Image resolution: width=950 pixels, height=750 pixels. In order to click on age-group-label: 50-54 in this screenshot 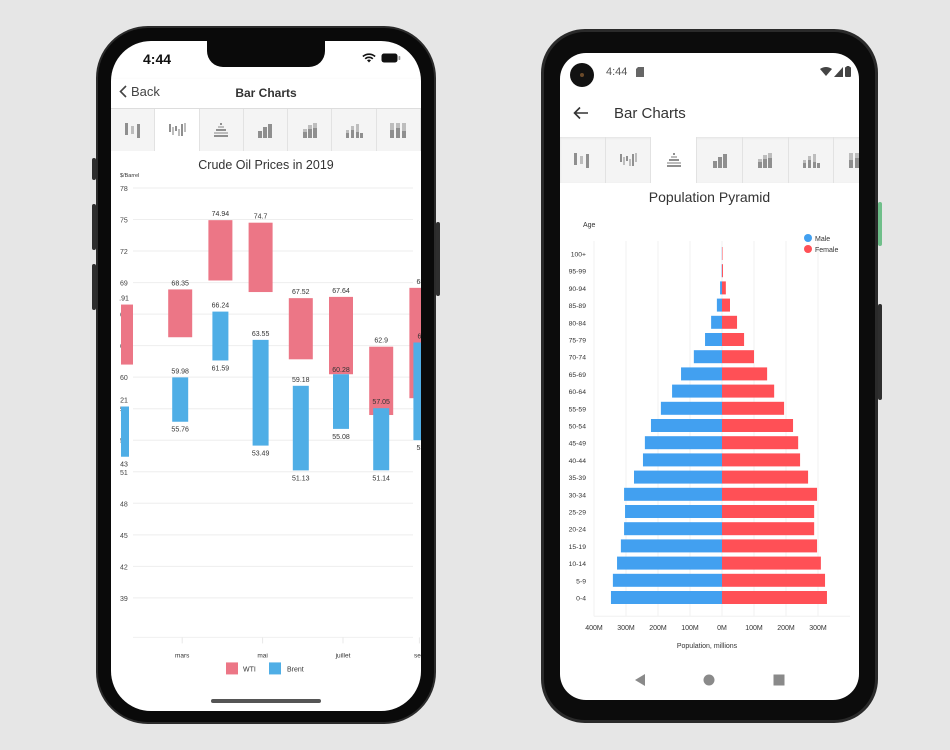, I will do `click(578, 427)`.